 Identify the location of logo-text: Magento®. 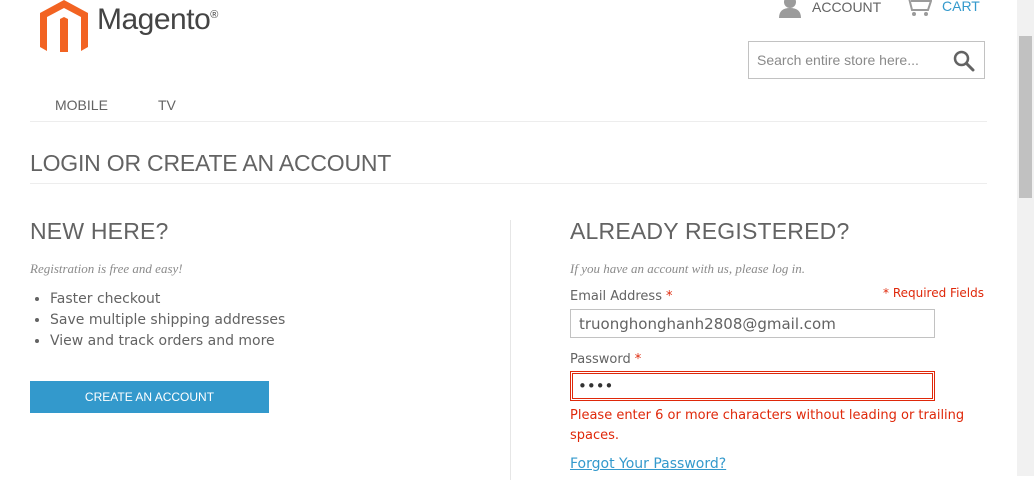
(157, 20).